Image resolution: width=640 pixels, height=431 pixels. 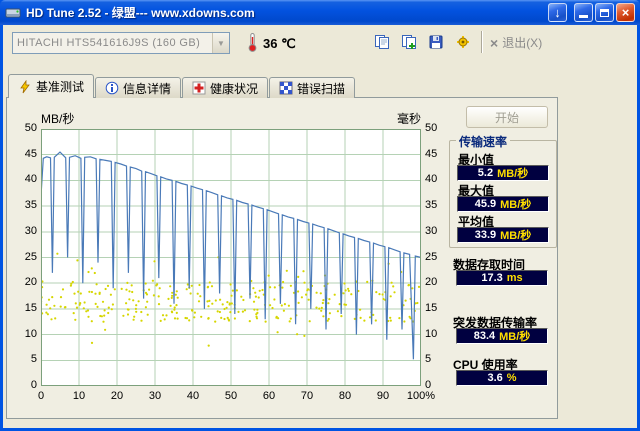 I want to click on close-icon: ×, so click(x=625, y=12).